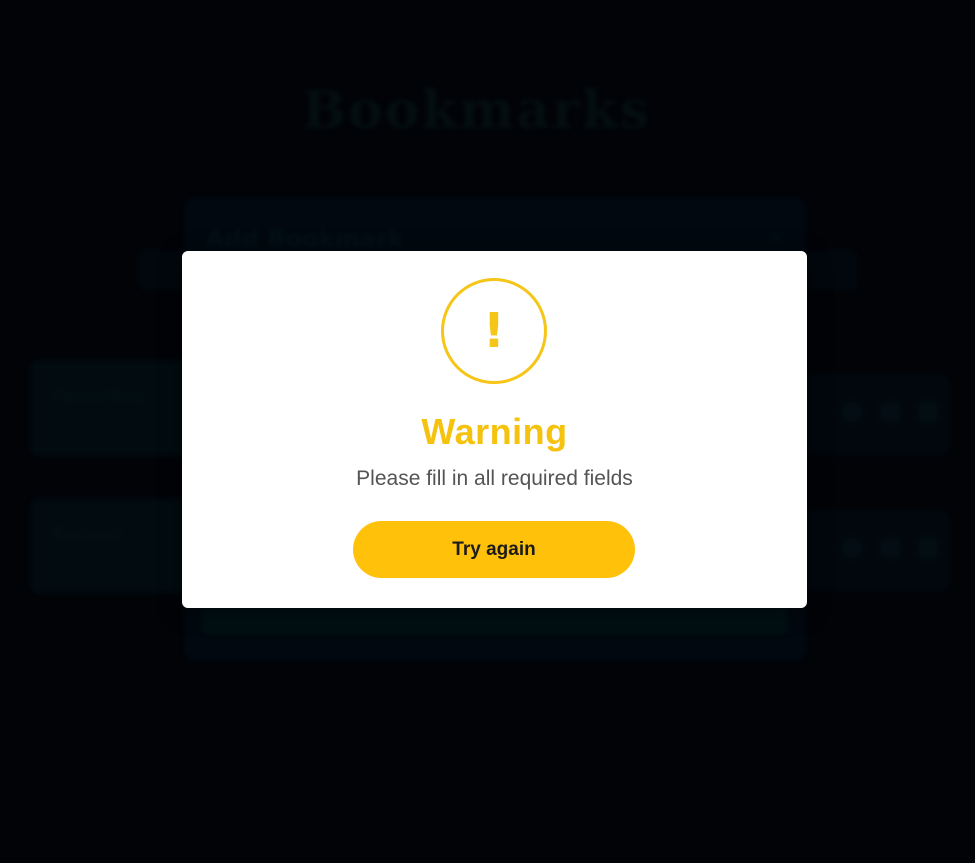 Image resolution: width=975 pixels, height=863 pixels. What do you see at coordinates (494, 478) in the screenshot?
I see `modal-message: Please fill in all required fields` at bounding box center [494, 478].